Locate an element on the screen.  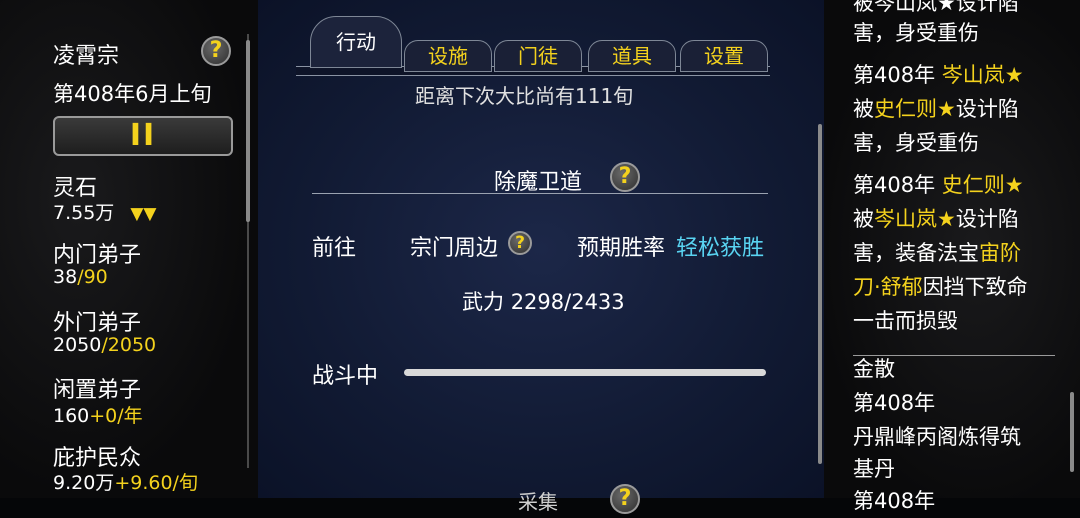
log-line: 第408年 史仁则★ is located at coordinates (938, 185).